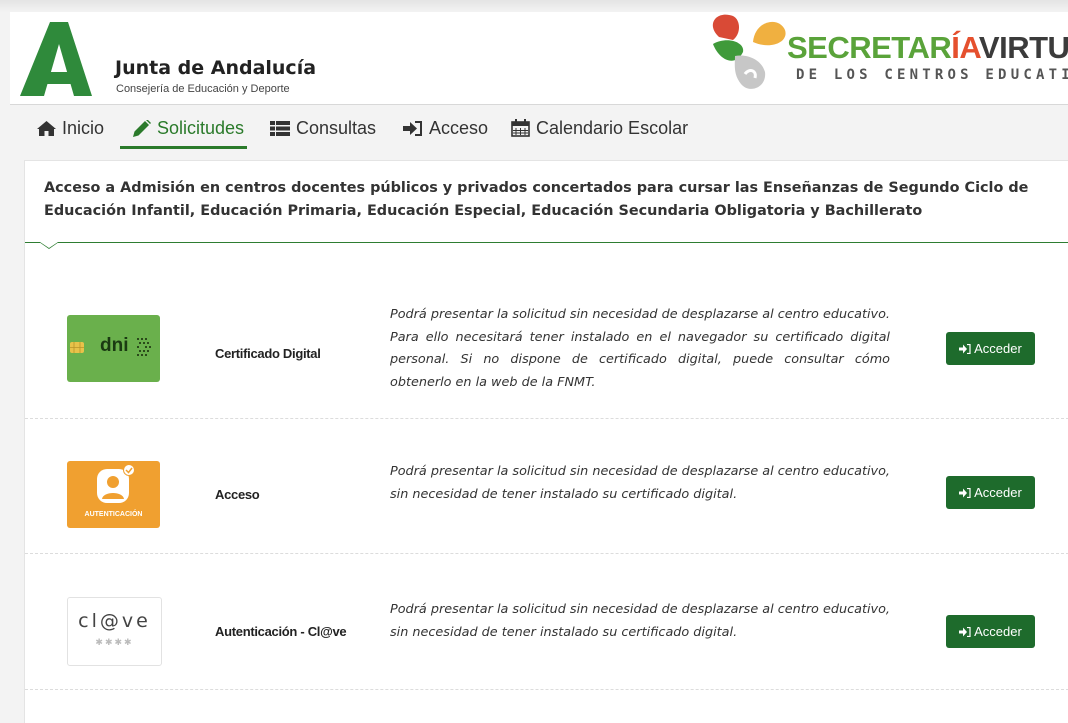 The image size is (1068, 723). What do you see at coordinates (83, 127) in the screenshot?
I see `nav-label-inicio: Inicio` at bounding box center [83, 127].